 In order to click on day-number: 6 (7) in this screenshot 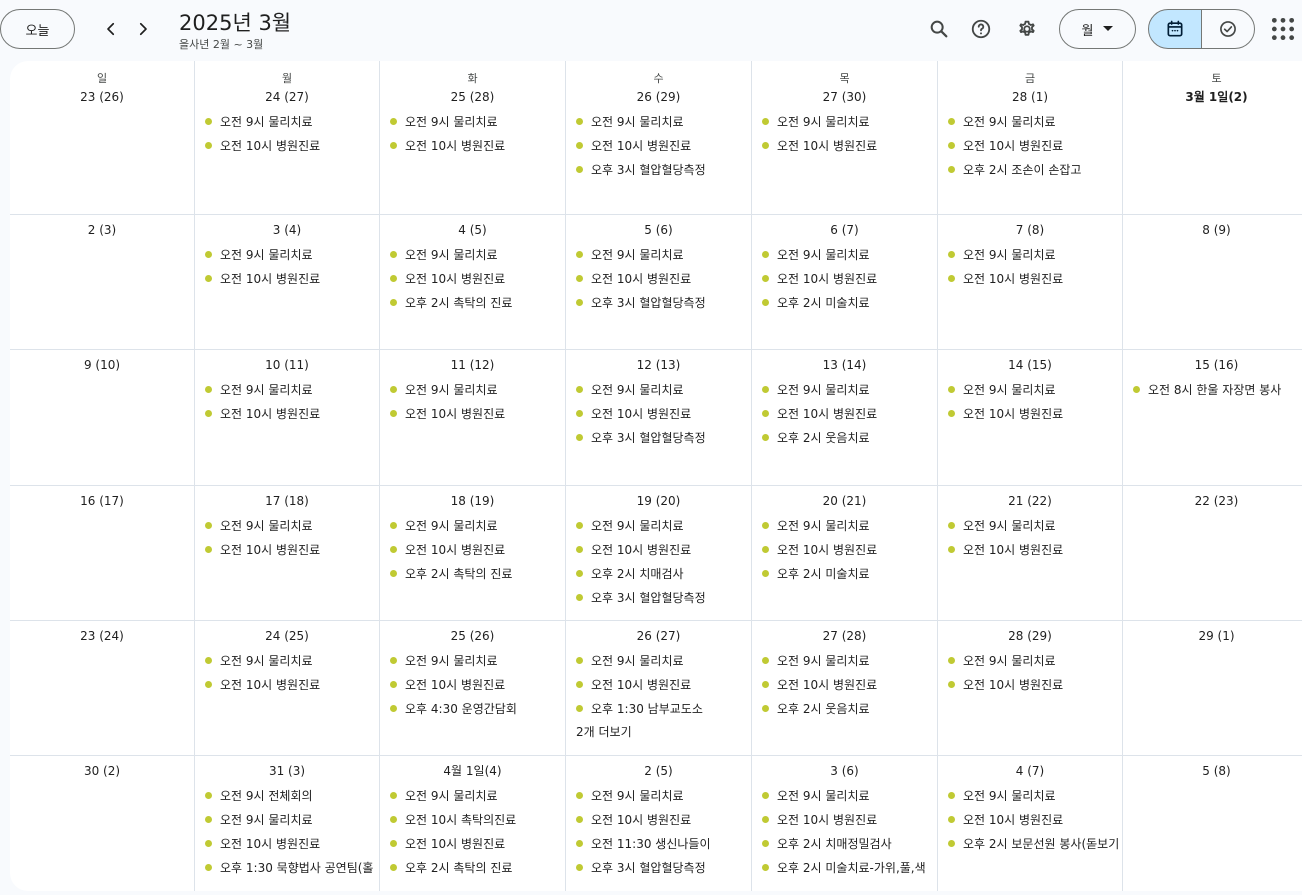, I will do `click(844, 230)`.